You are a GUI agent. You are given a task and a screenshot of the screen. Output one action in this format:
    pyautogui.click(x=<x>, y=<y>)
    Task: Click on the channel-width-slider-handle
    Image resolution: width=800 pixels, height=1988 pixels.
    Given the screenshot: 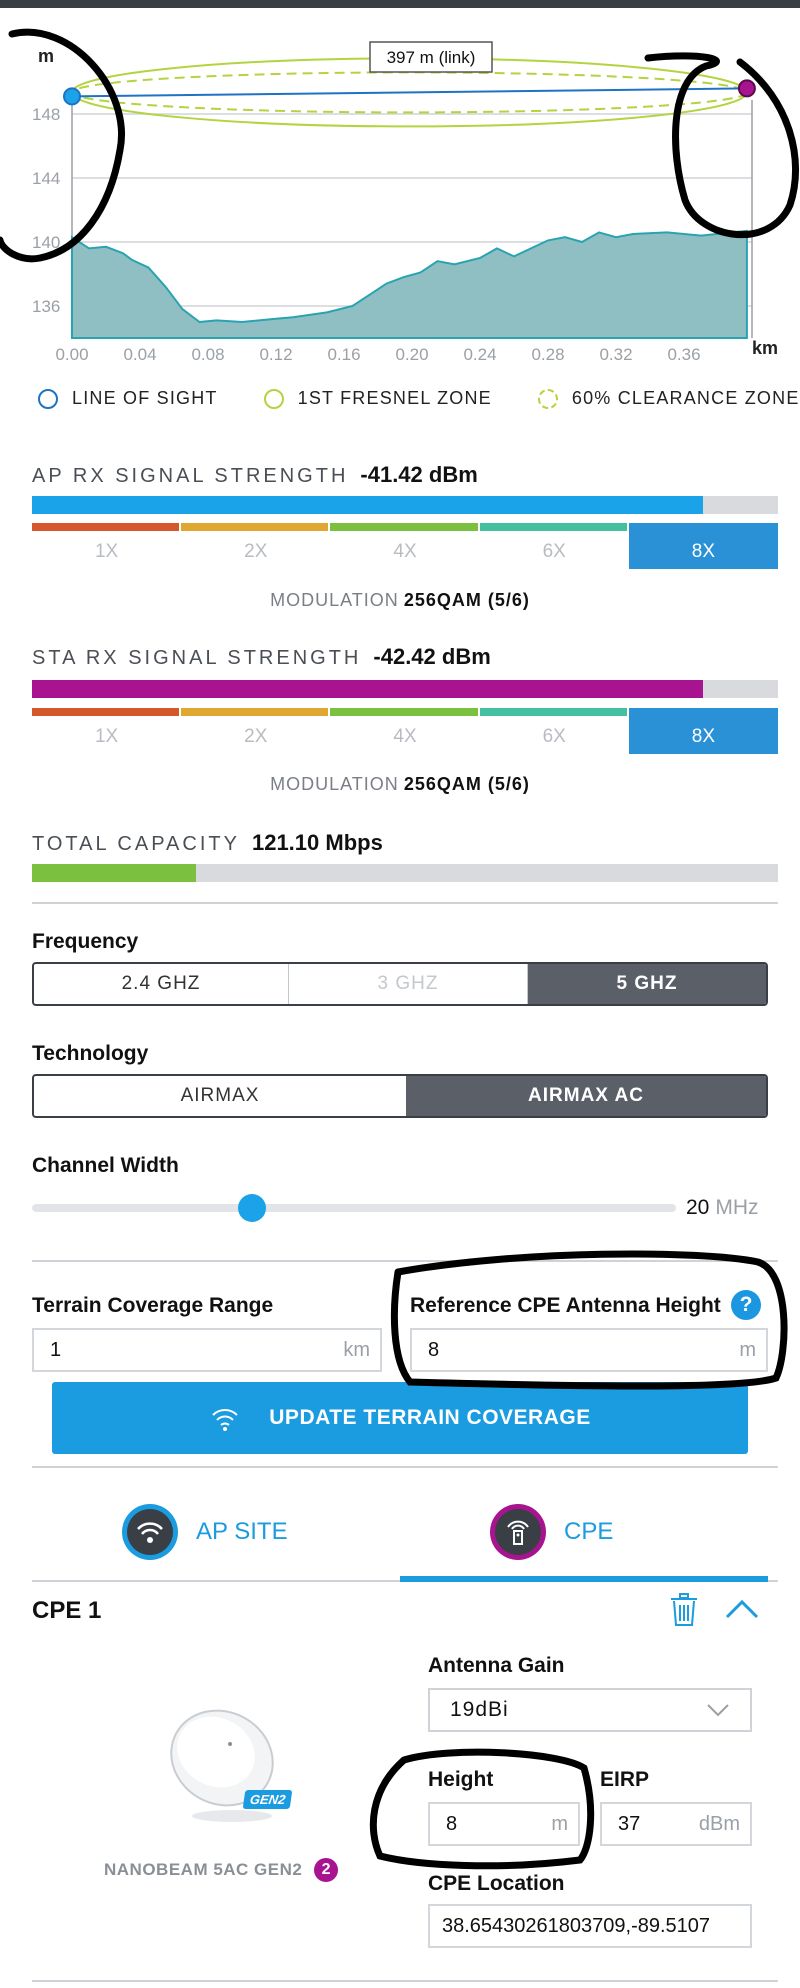 What is the action you would take?
    pyautogui.click(x=252, y=1208)
    